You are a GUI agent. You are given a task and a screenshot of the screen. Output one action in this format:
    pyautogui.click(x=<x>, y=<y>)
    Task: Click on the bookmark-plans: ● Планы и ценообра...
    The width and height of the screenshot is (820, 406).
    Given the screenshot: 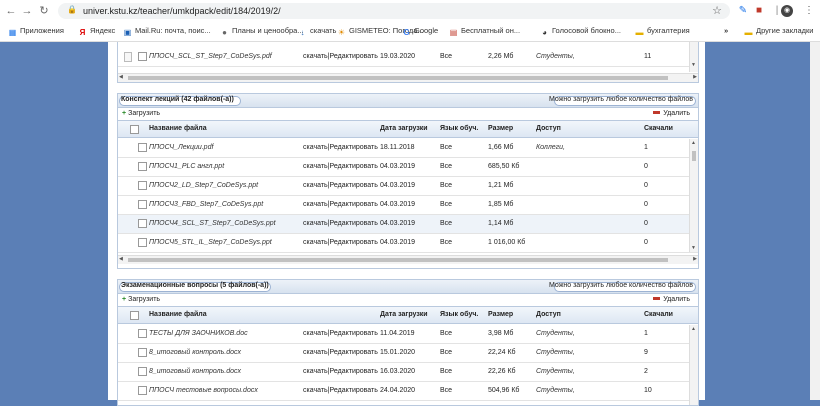 What is the action you would take?
    pyautogui.click(x=262, y=31)
    